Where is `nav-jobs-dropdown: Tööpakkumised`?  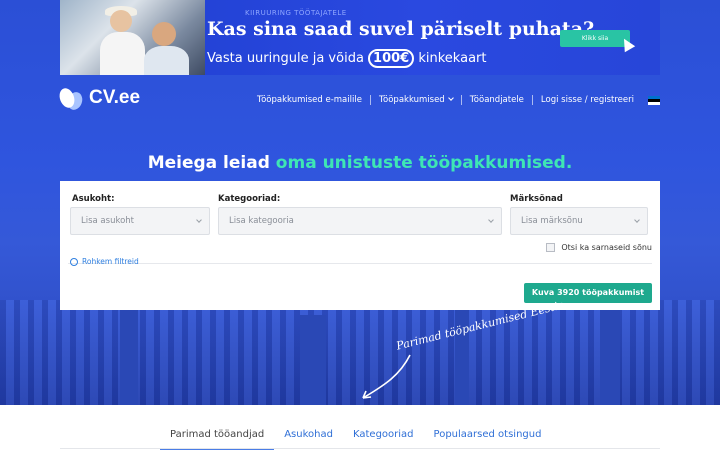 nav-jobs-dropdown: Tööpakkumised is located at coordinates (416, 100).